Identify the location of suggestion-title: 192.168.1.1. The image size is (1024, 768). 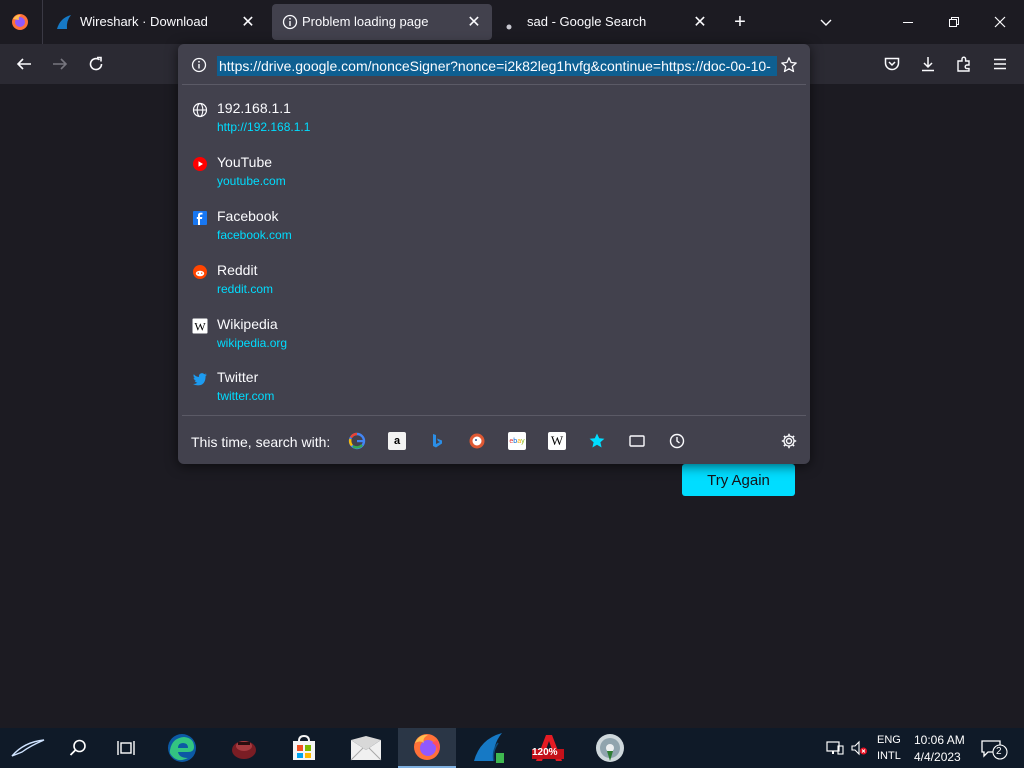
(254, 108).